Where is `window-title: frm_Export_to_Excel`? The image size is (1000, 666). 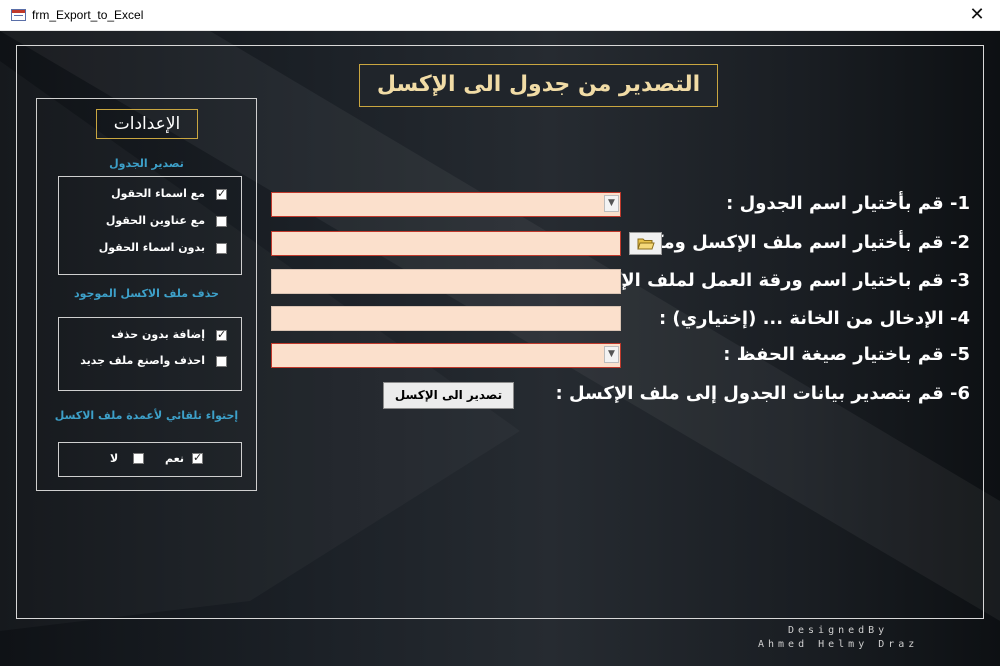
window-title: frm_Export_to_Excel is located at coordinates (88, 15).